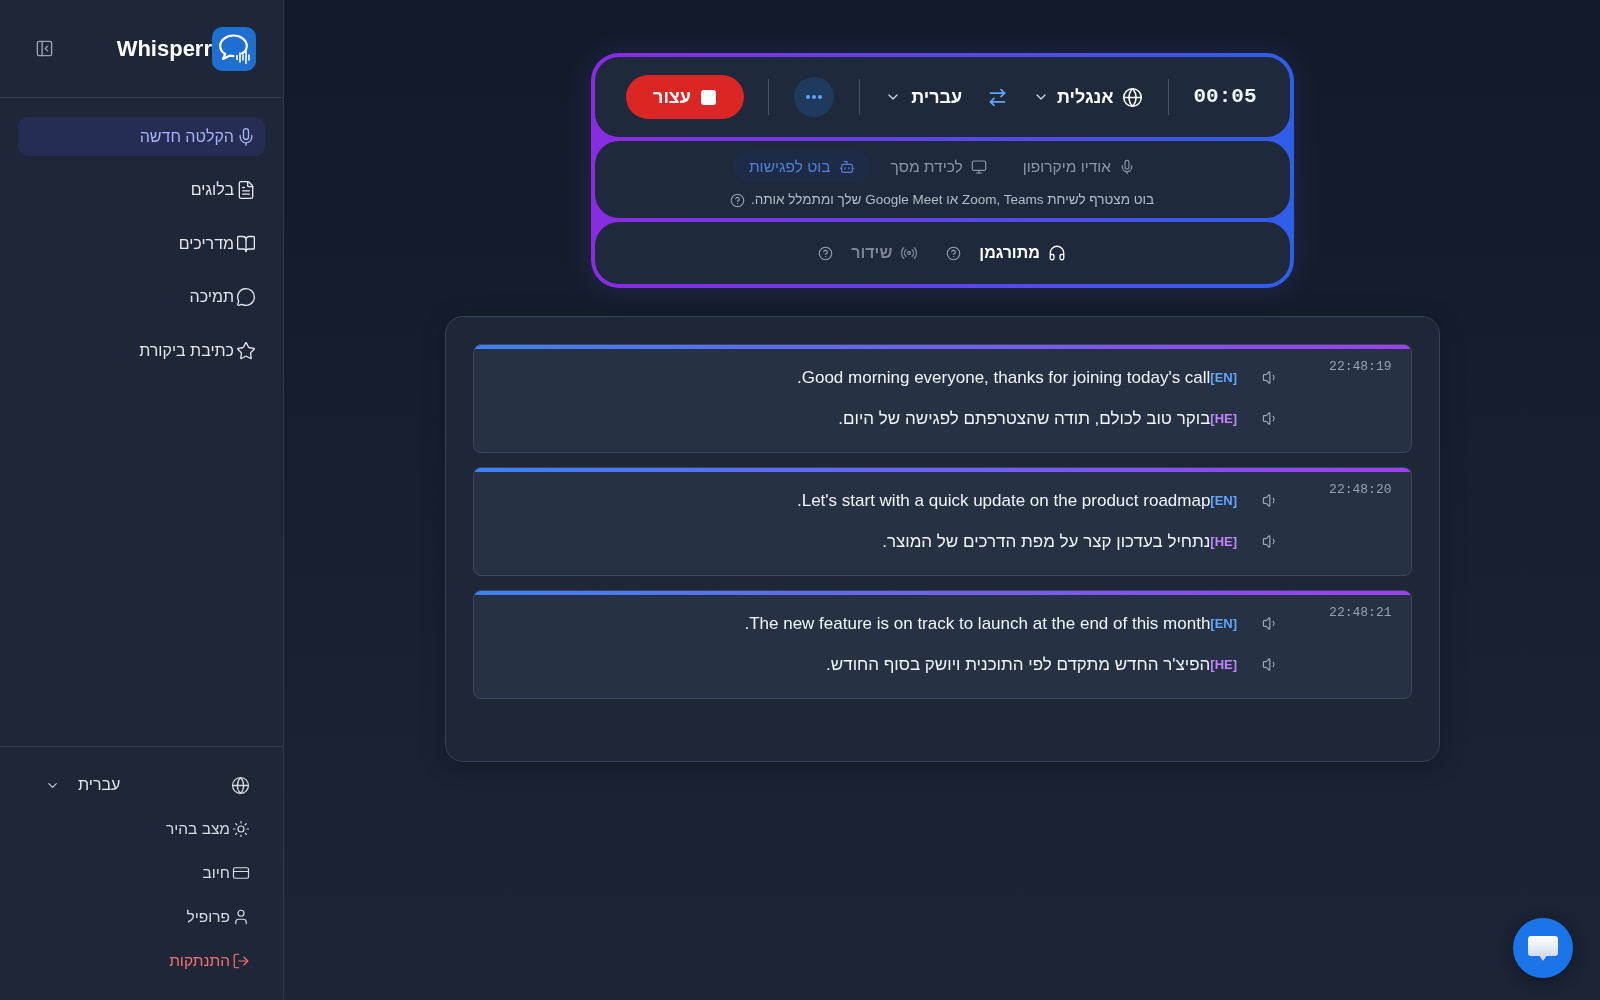 The height and width of the screenshot is (1000, 1600). I want to click on app-name: Whisperr, so click(164, 48).